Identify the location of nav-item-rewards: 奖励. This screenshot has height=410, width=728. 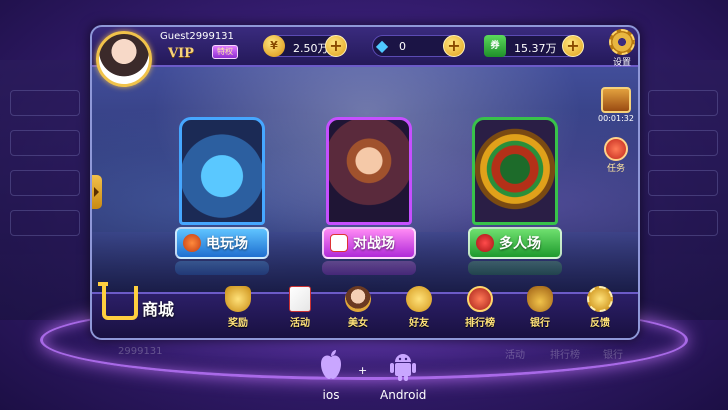
(238, 307).